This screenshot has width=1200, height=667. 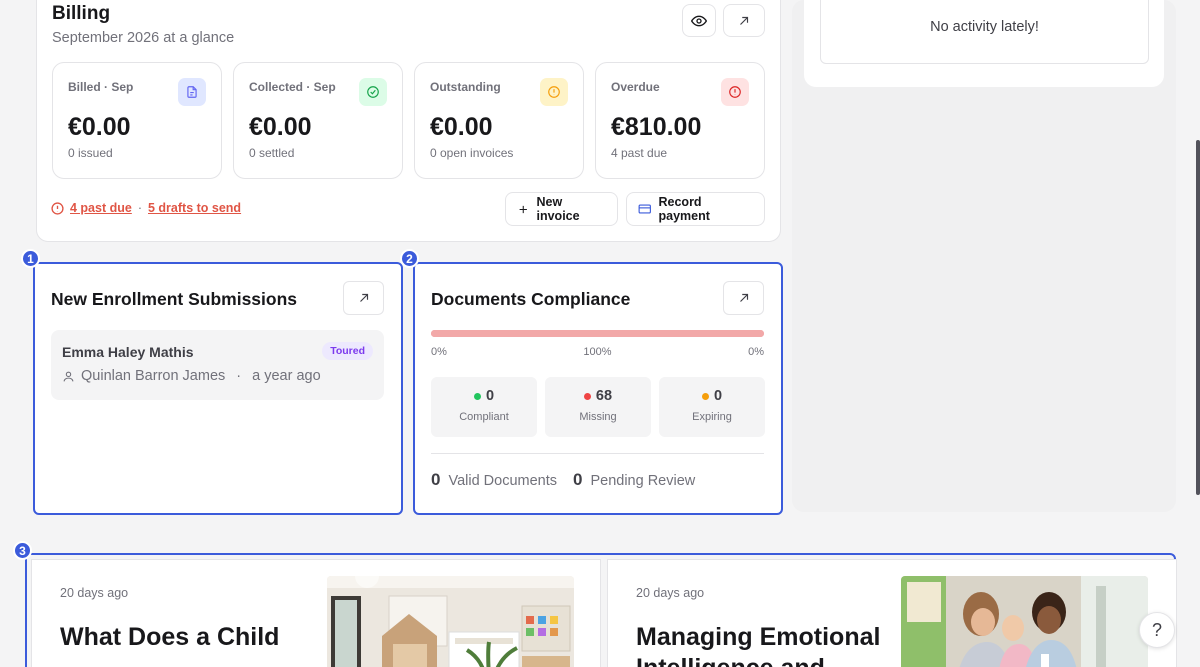 I want to click on divider, so click(x=597, y=453).